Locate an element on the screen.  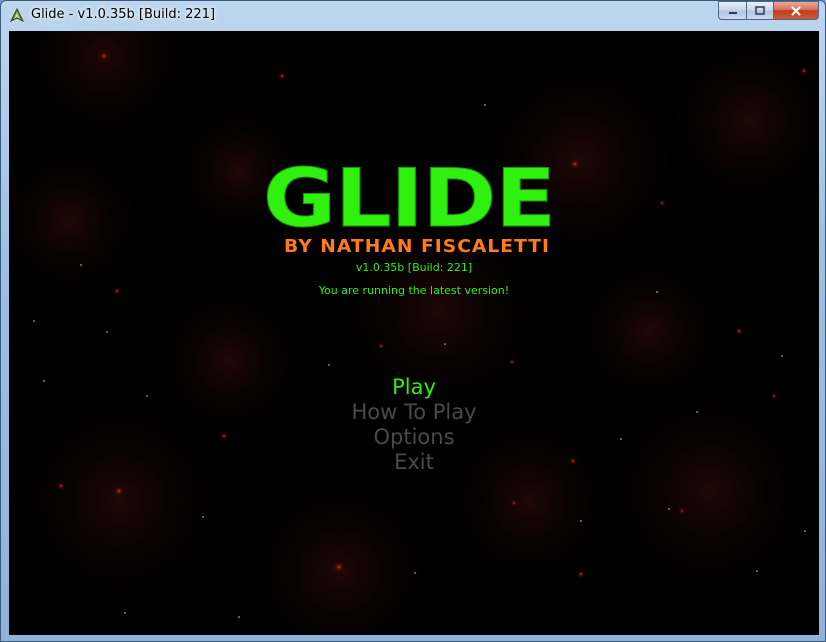
menu-how-to-play: How To Play is located at coordinates (414, 412).